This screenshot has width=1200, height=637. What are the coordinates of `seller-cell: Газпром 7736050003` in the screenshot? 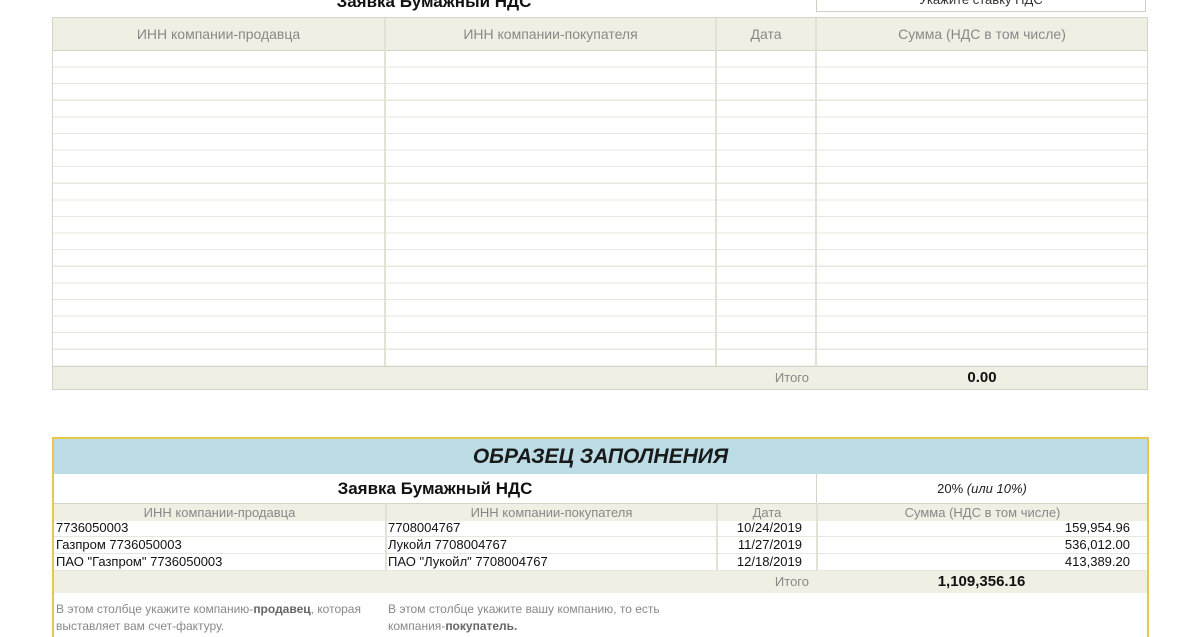 It's located at (119, 544).